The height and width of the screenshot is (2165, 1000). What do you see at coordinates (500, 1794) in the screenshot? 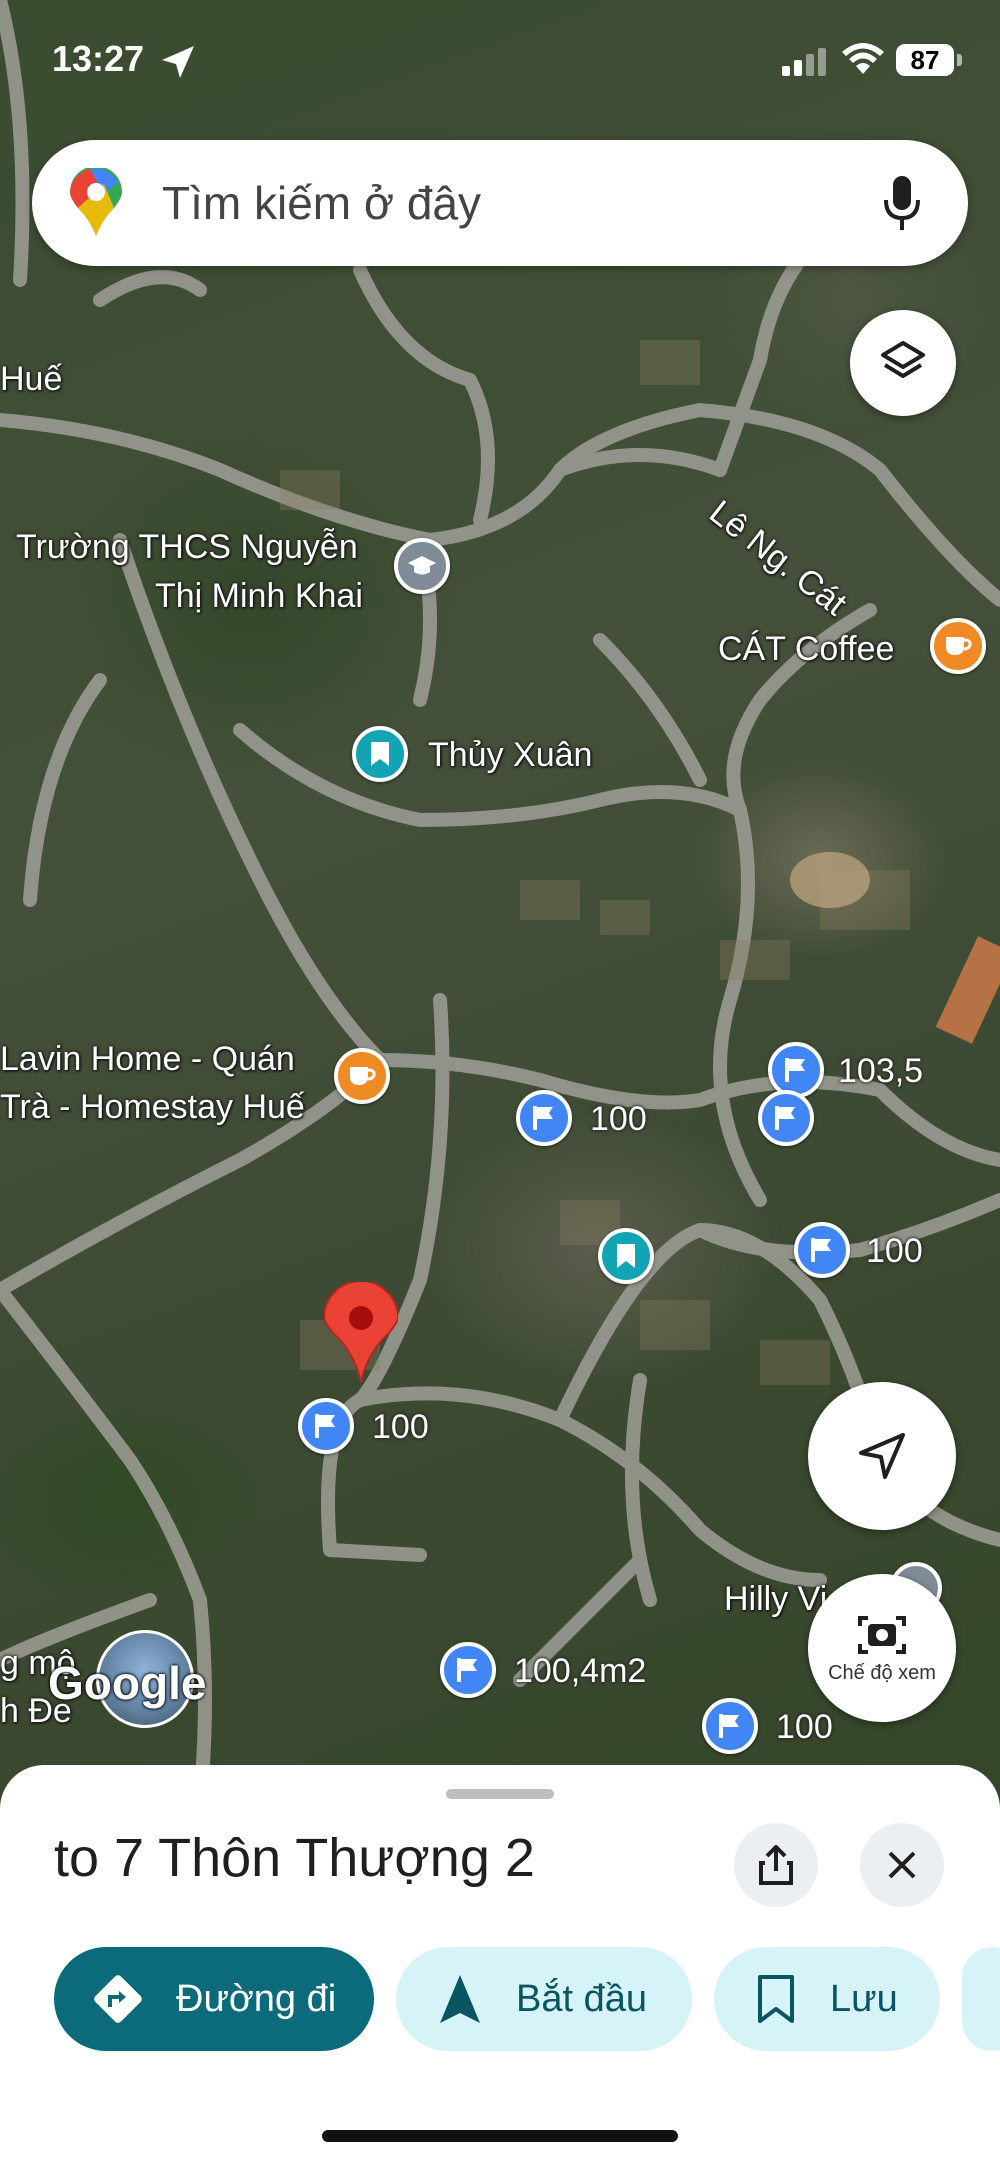
I see `sheet-drag-handle` at bounding box center [500, 1794].